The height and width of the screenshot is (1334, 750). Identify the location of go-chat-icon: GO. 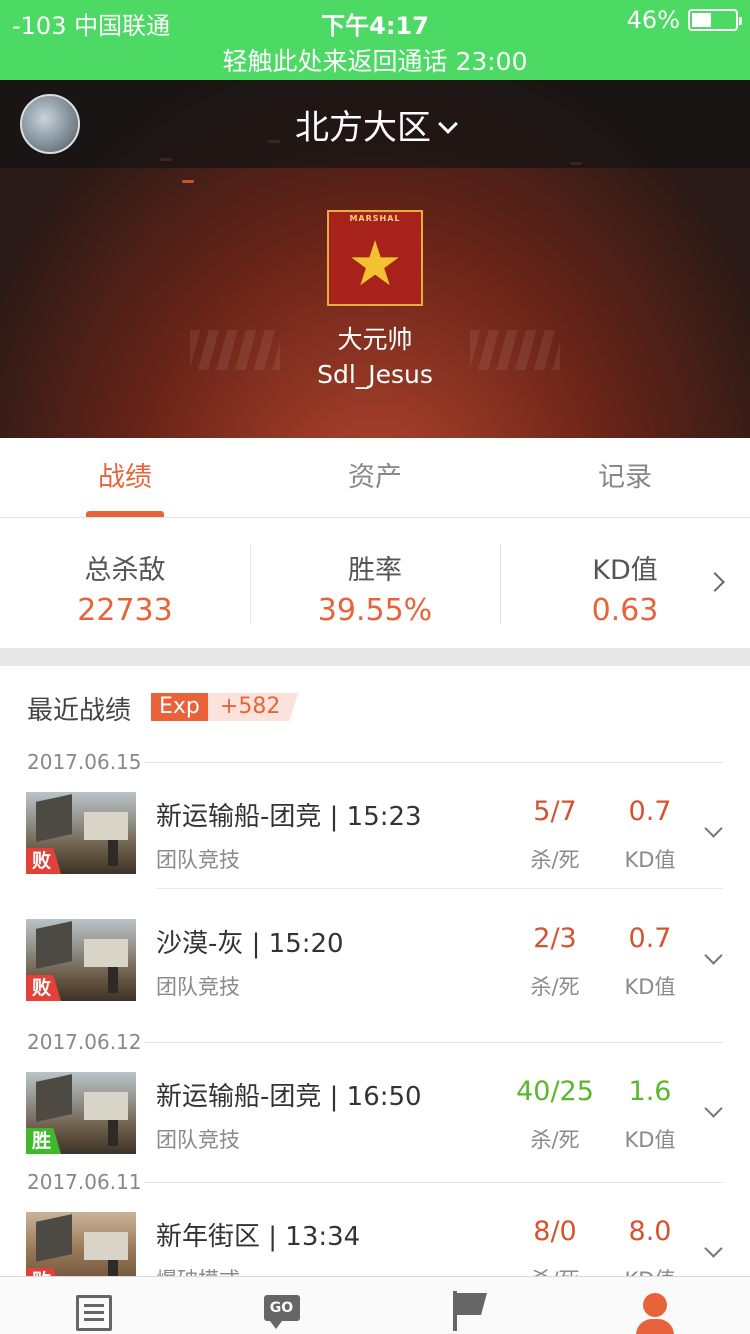
(281, 1312).